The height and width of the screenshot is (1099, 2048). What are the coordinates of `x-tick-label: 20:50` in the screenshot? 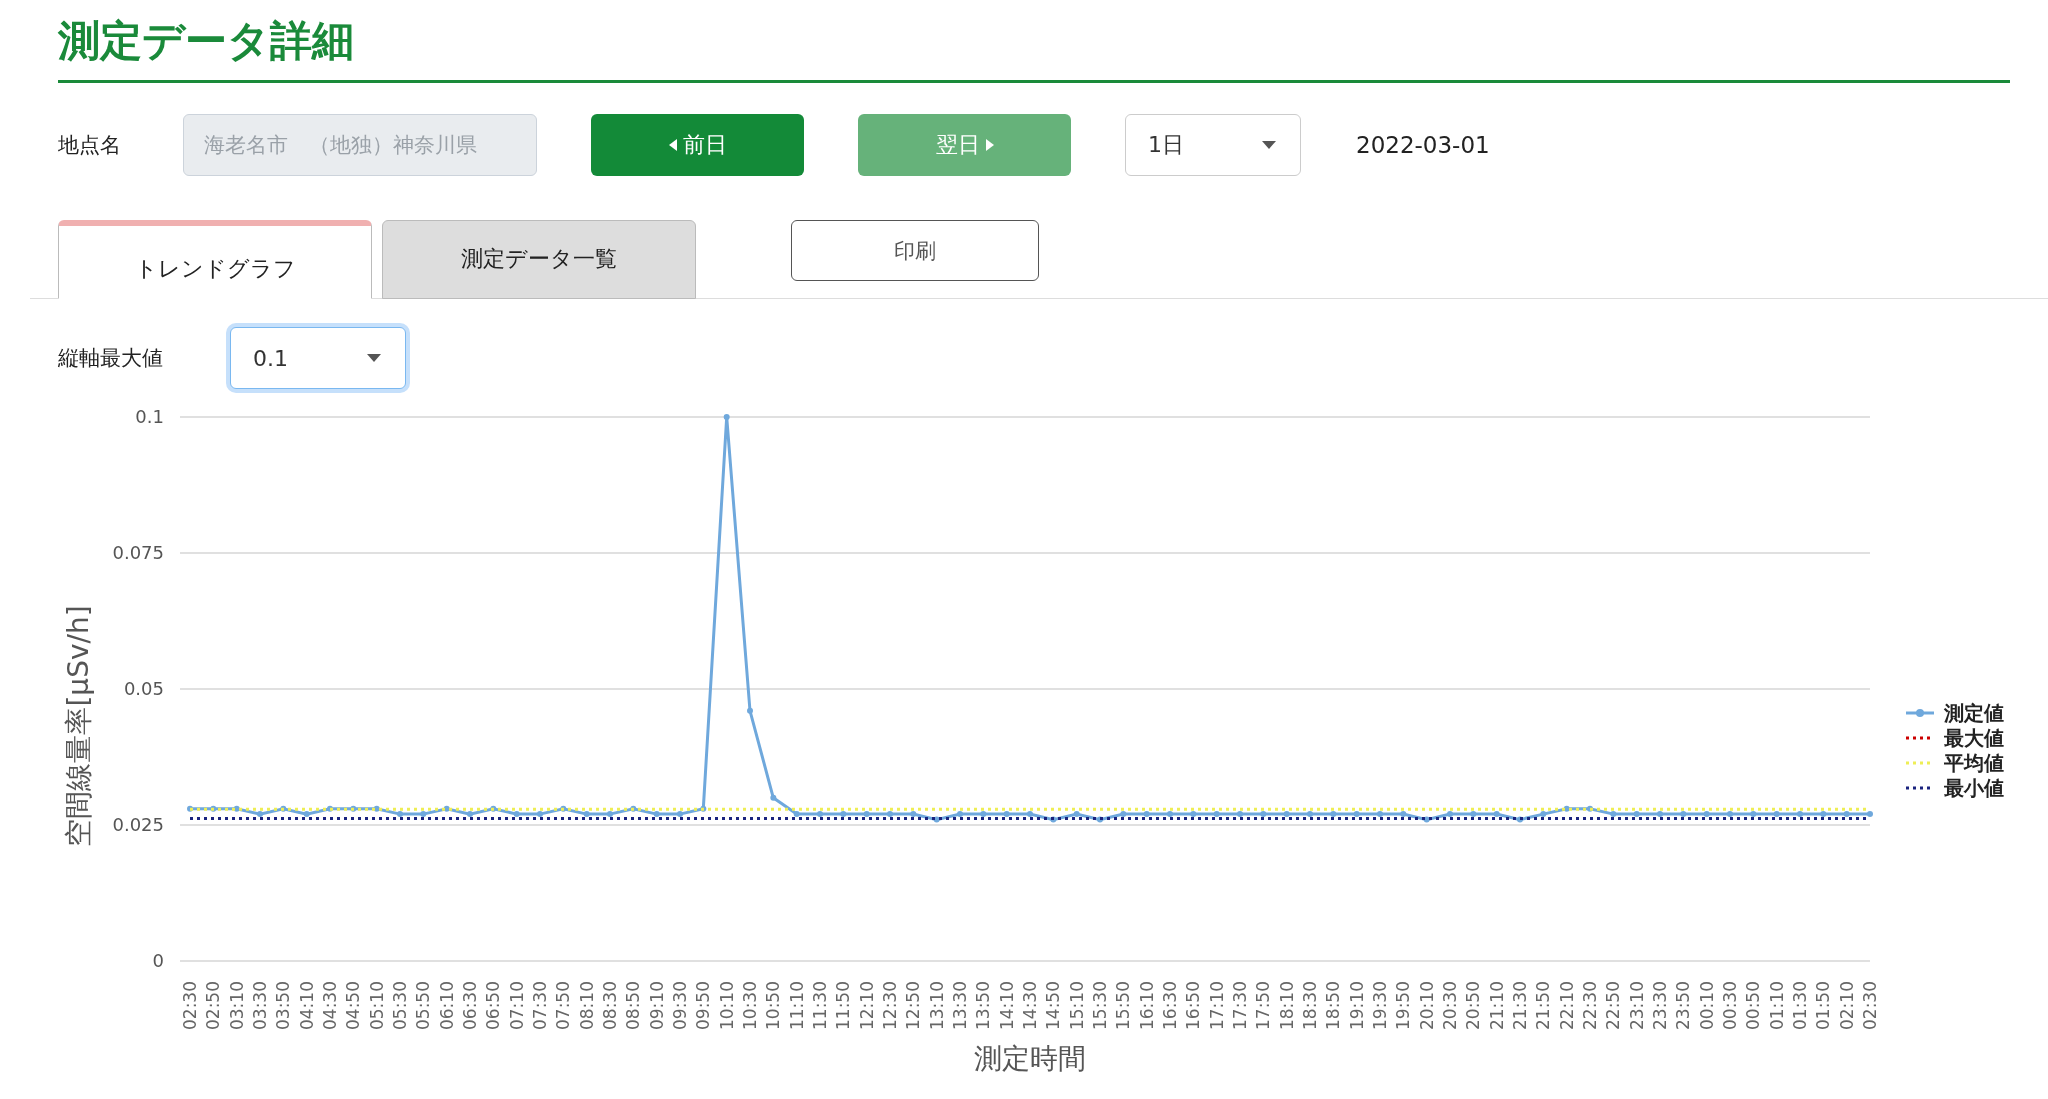 It's located at (1473, 1005).